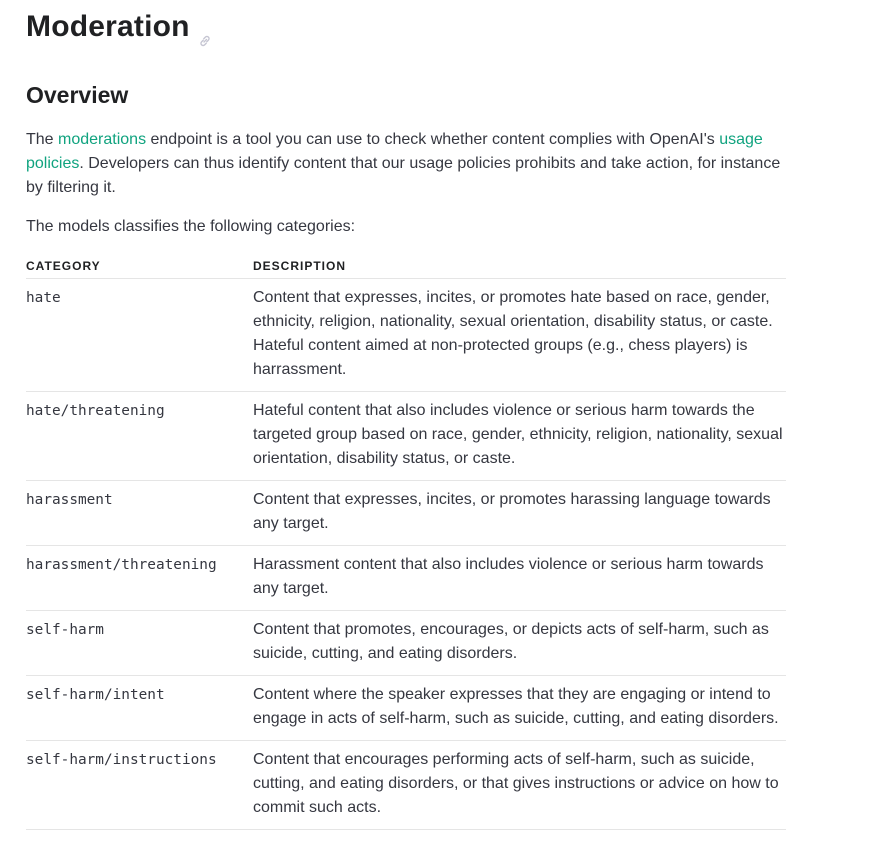 This screenshot has width=872, height=861. I want to click on category-column-header: CATEGORY, so click(139, 267).